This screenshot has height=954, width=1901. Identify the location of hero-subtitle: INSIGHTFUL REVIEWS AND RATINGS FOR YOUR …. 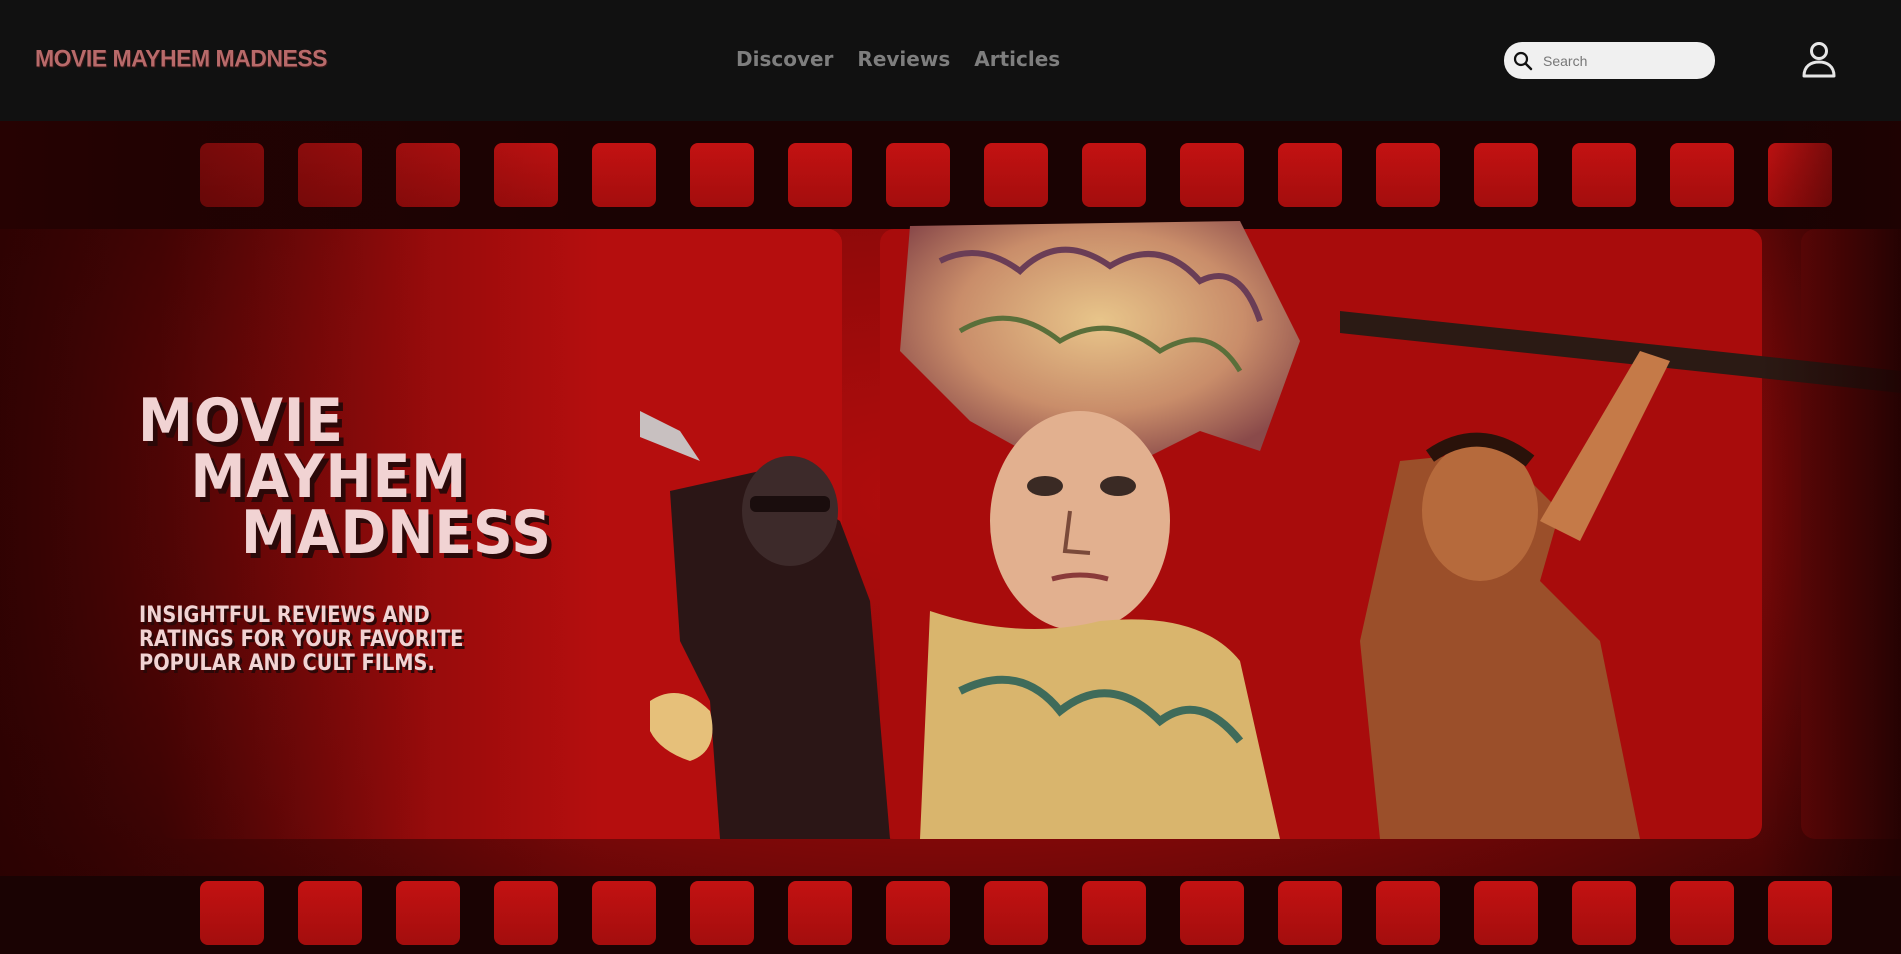
(301, 639).